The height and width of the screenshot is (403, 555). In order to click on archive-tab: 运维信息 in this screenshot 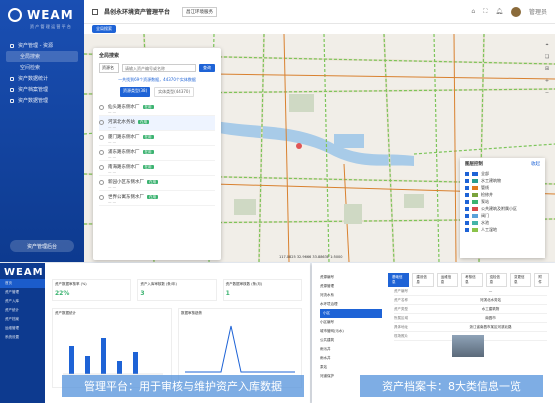, I will do `click(447, 280)`.